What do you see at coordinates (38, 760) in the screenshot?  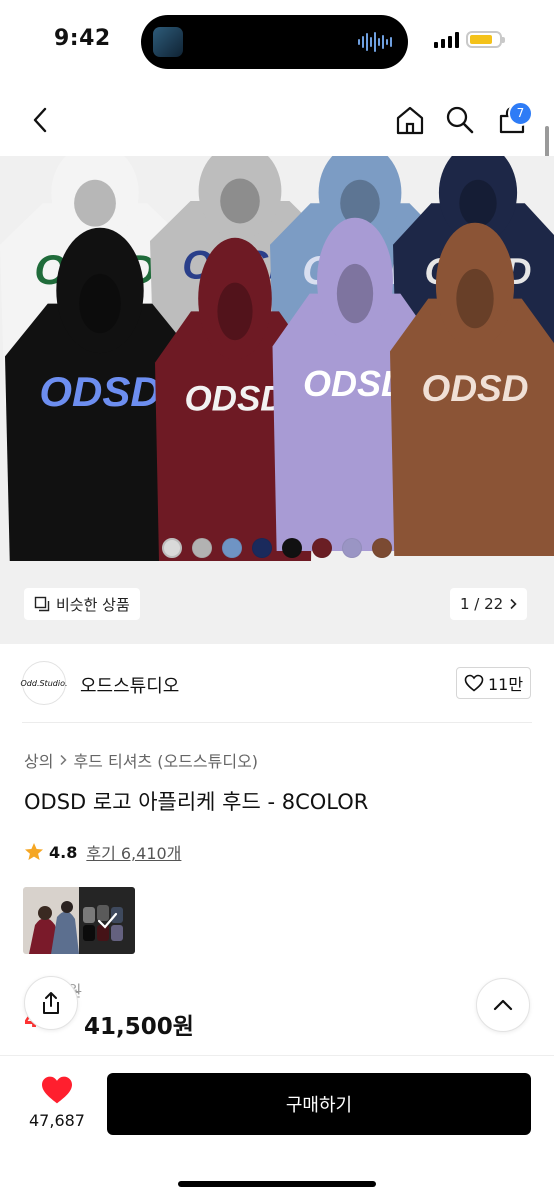 I see `breadcrumb-category: 상의` at bounding box center [38, 760].